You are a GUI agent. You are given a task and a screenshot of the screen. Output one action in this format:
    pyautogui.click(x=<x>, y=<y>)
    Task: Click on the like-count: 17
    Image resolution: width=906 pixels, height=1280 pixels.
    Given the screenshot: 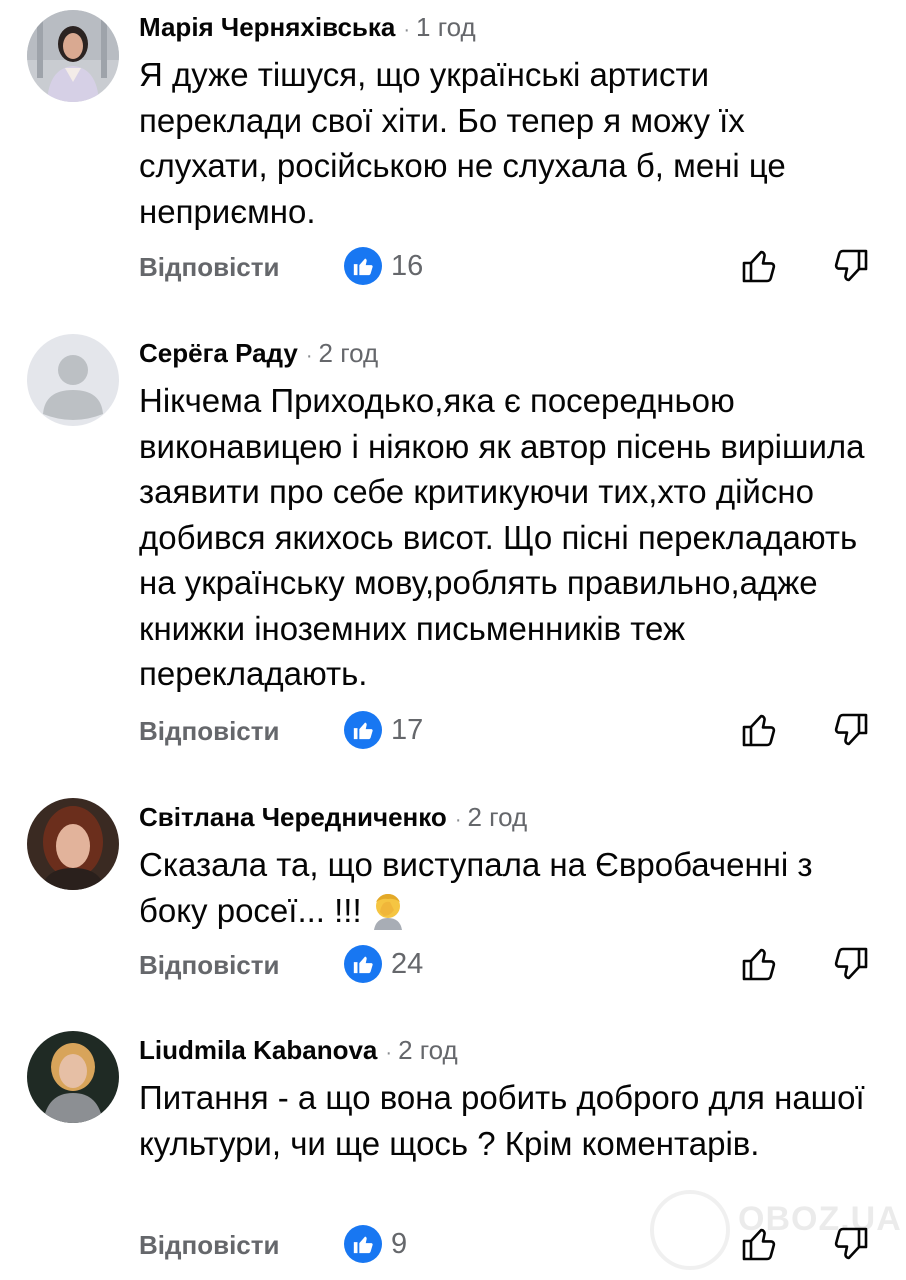 What is the action you would take?
    pyautogui.click(x=407, y=729)
    